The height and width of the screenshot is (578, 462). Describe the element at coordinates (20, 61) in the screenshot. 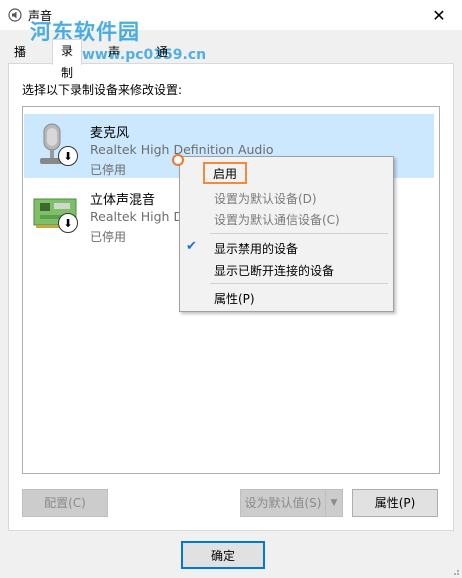

I see `tab-playback: 播放` at that location.